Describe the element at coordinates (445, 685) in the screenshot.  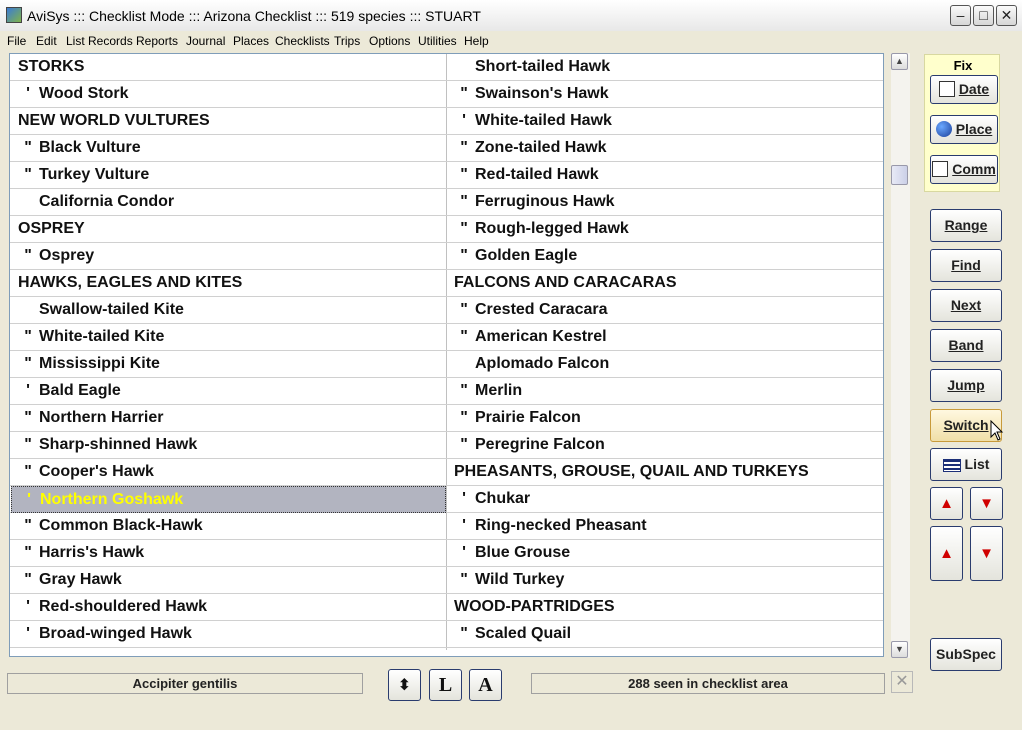
I see `l-button: L` at that location.